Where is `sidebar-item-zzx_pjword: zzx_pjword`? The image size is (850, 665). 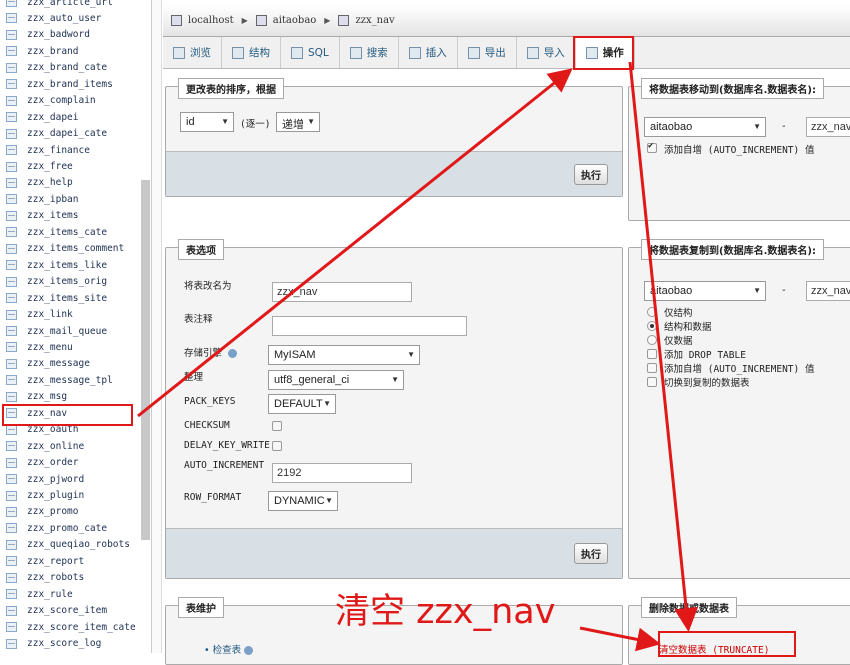
sidebar-item-zzx_pjword: zzx_pjword is located at coordinates (71, 479).